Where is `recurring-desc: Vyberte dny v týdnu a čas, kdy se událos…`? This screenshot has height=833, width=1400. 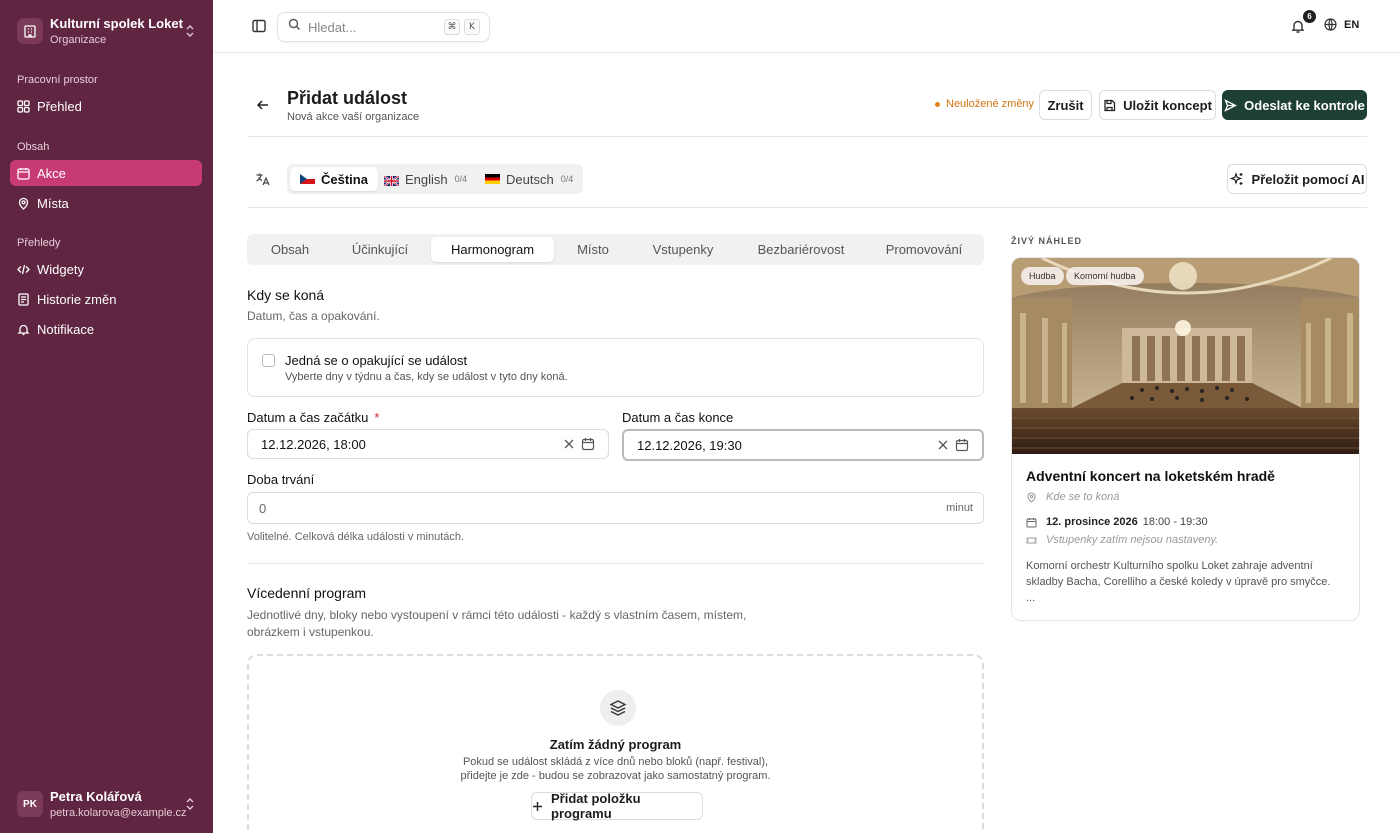 recurring-desc: Vyberte dny v týdnu a čas, kdy se událos… is located at coordinates (426, 377).